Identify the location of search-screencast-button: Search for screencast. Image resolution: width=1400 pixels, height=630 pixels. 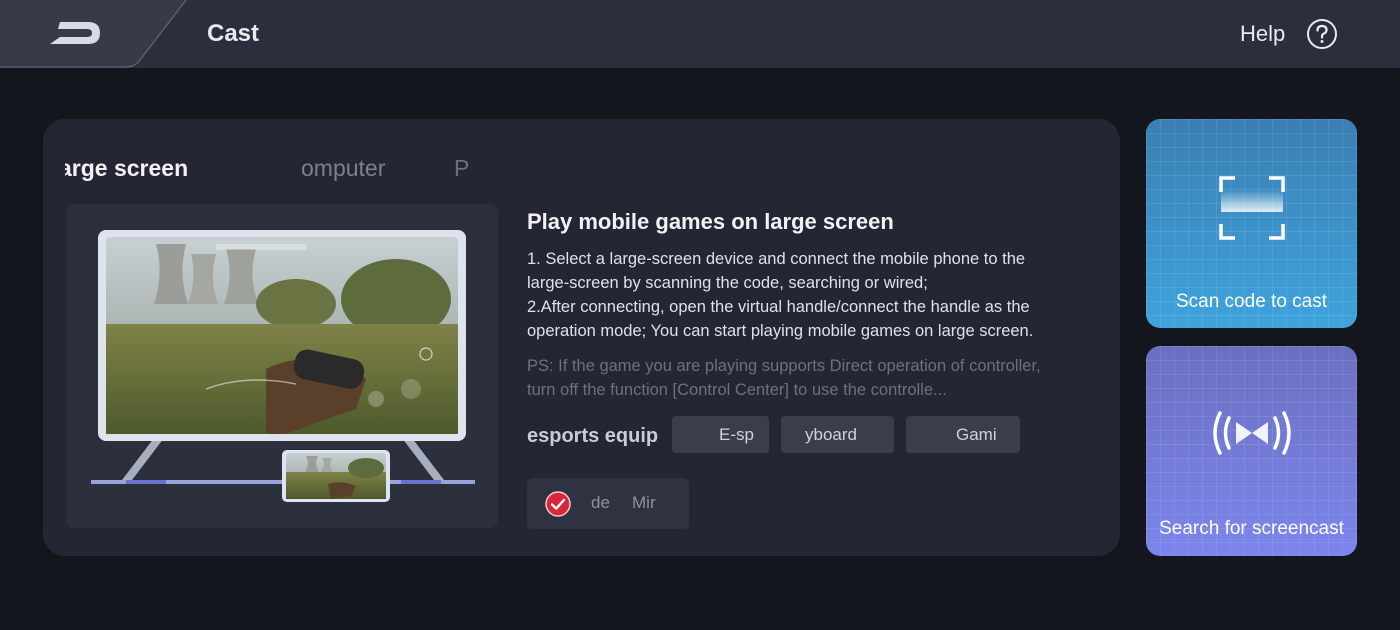
(1251, 451).